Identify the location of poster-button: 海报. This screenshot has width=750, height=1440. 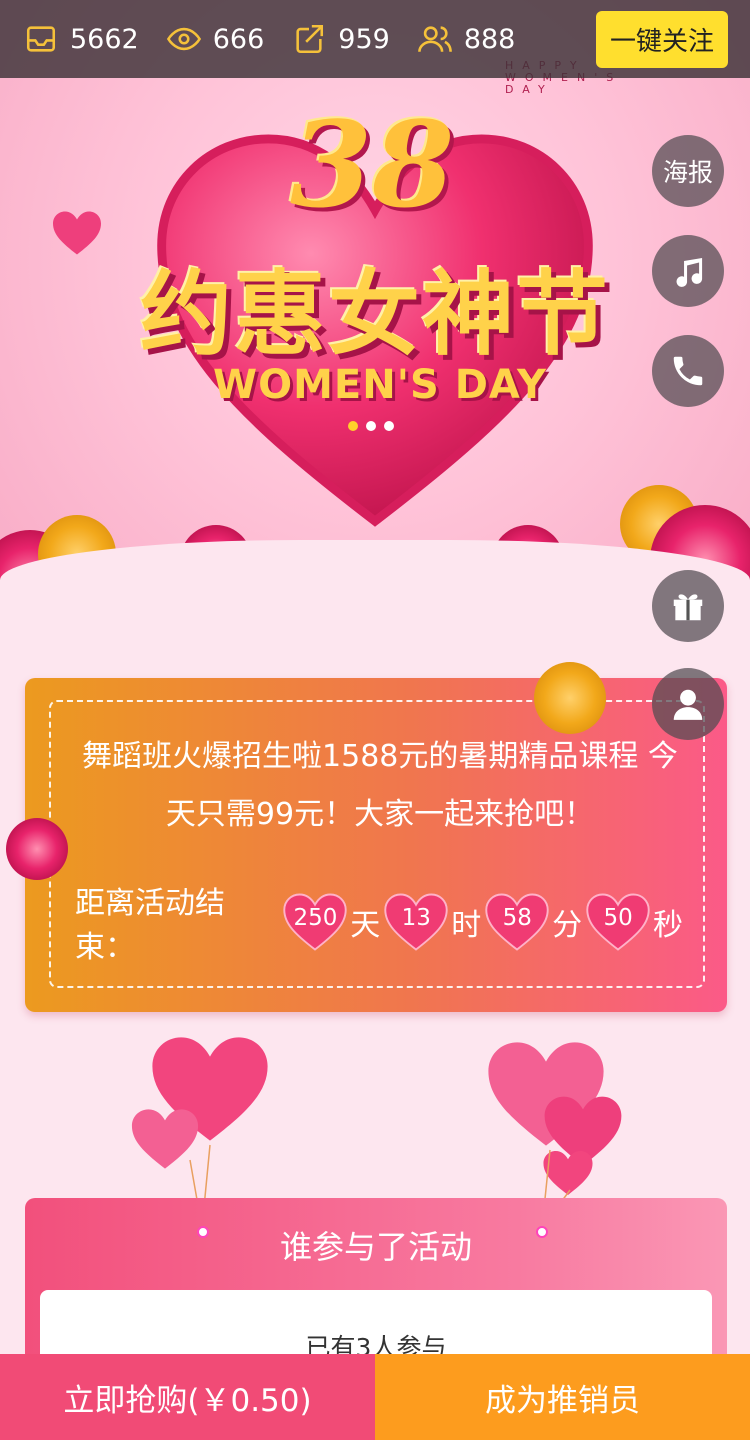
(688, 171).